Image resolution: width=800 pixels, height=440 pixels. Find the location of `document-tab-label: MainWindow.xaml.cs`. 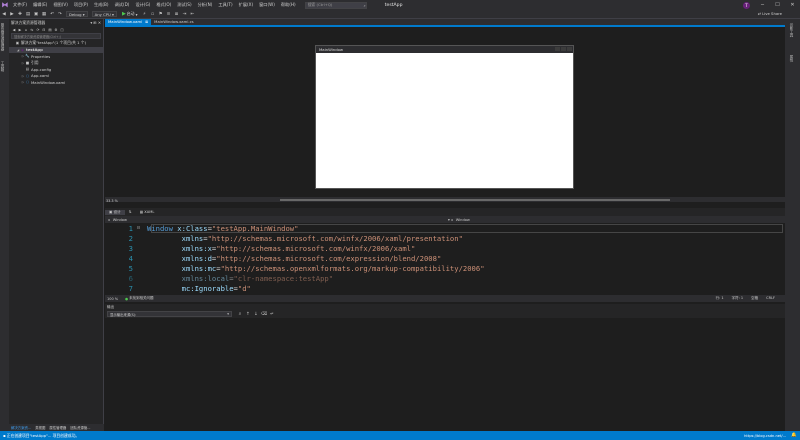

document-tab-label: MainWindow.xaml.cs is located at coordinates (174, 22).